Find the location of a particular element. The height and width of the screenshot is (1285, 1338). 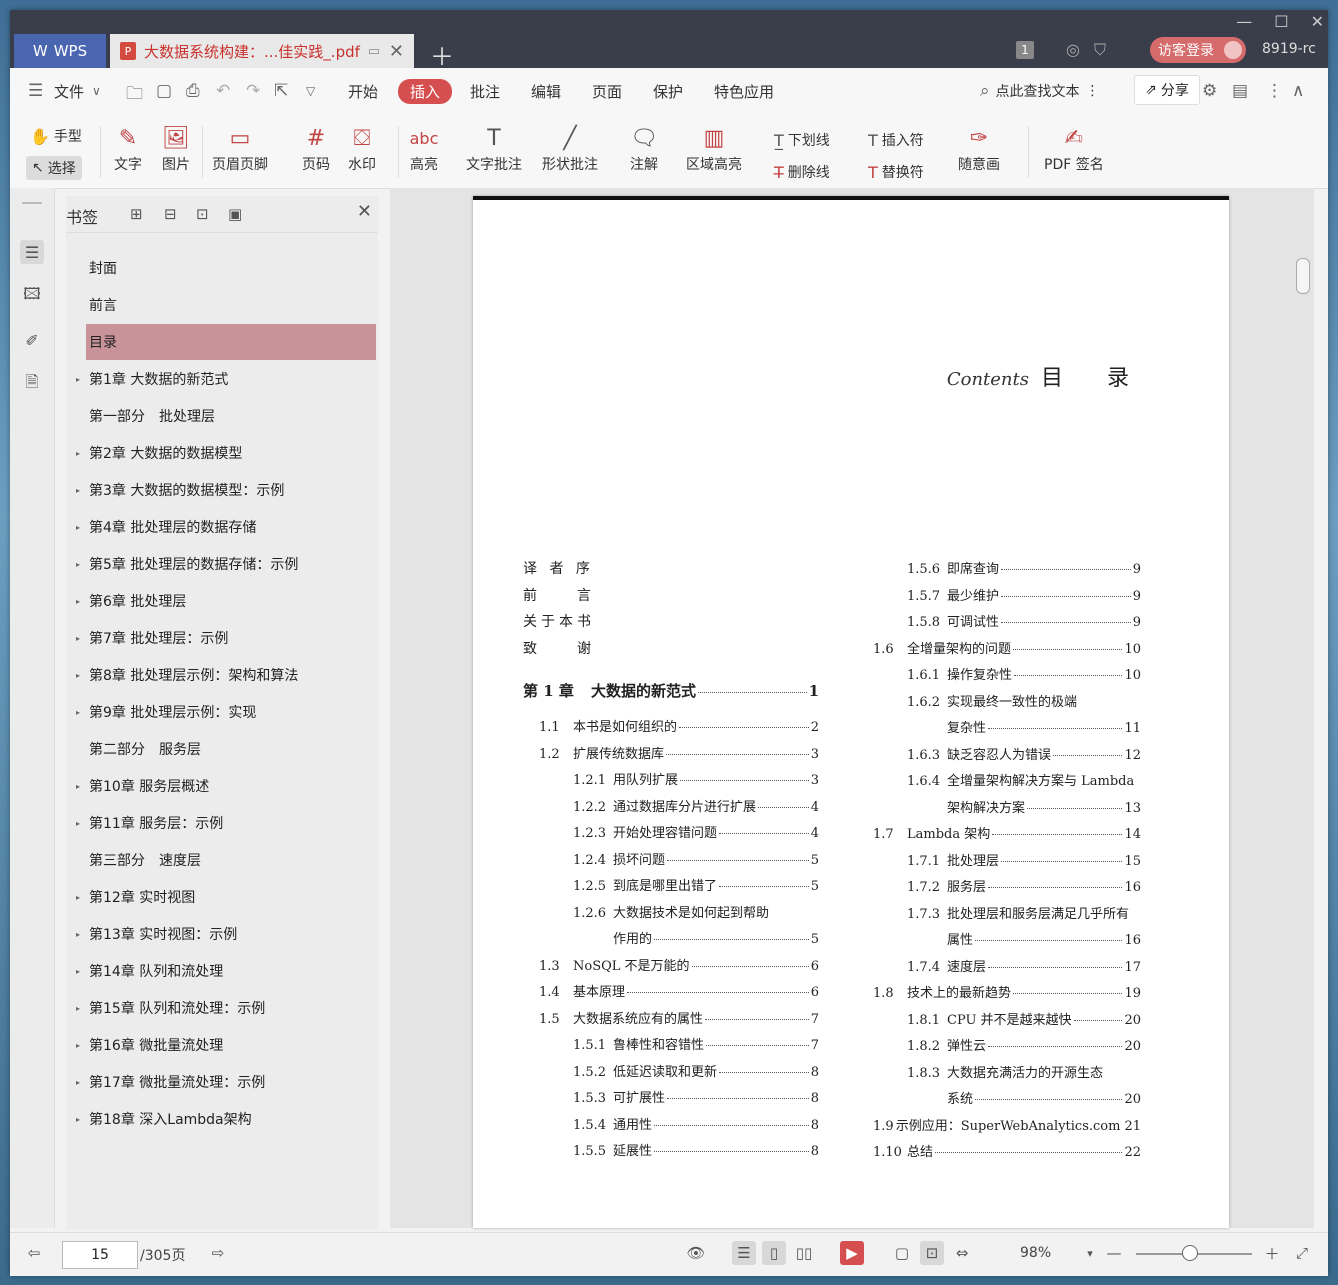

annotation-icon: ✐ is located at coordinates (32, 340).